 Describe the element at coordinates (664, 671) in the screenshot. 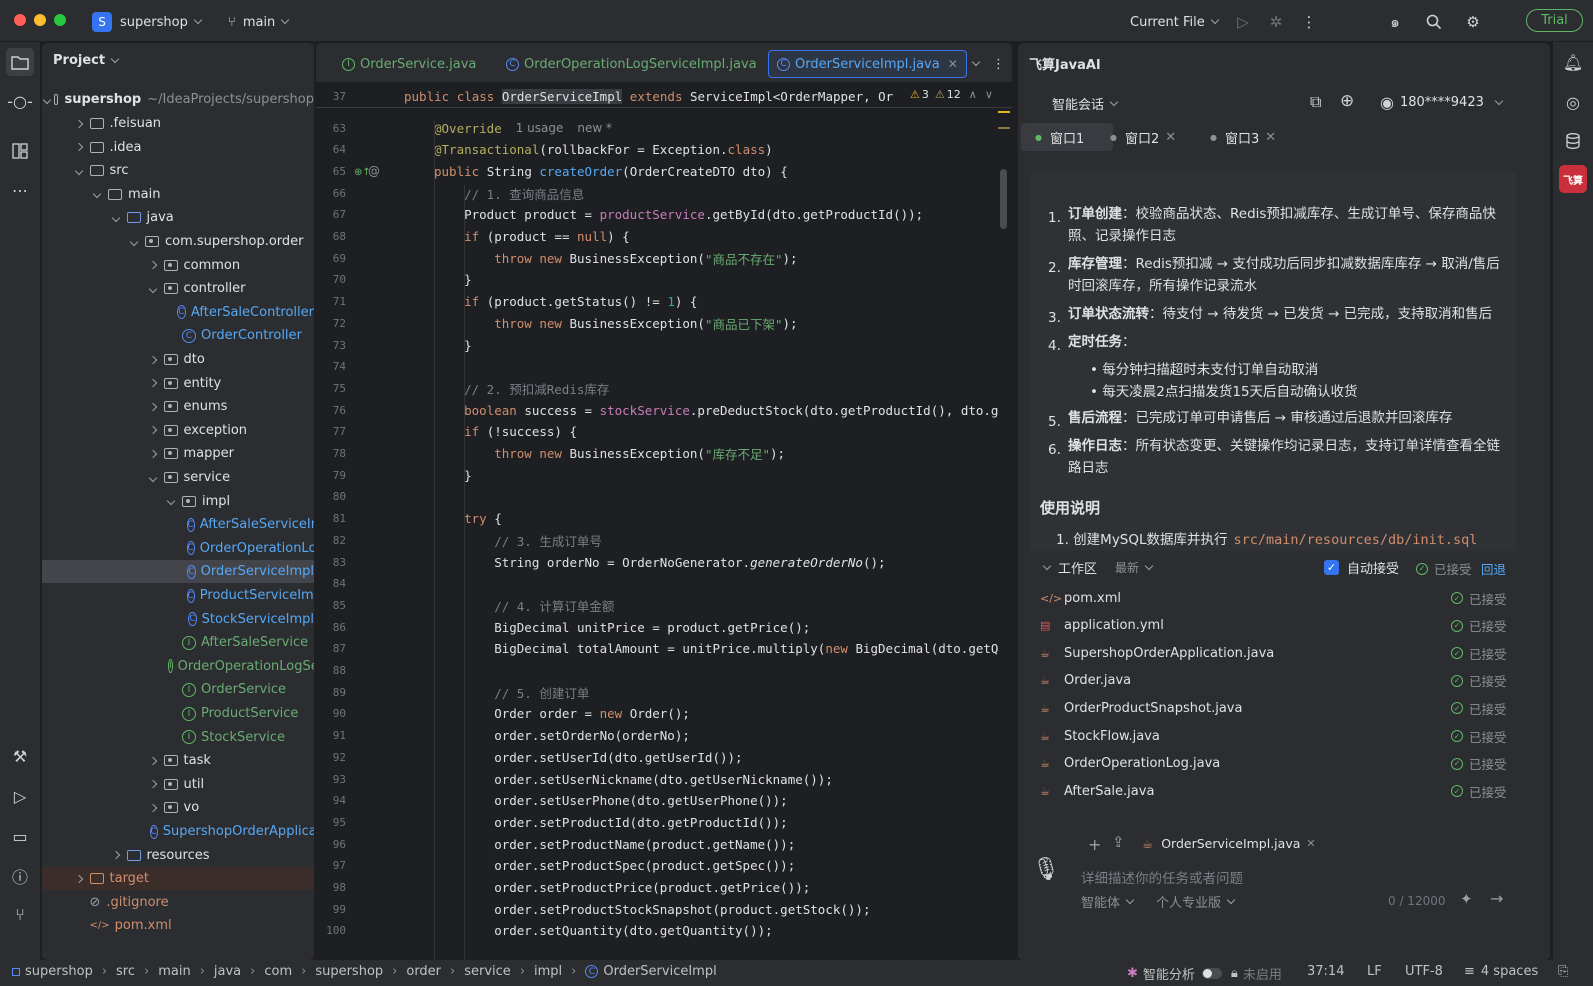

I see `code-line: 88` at that location.